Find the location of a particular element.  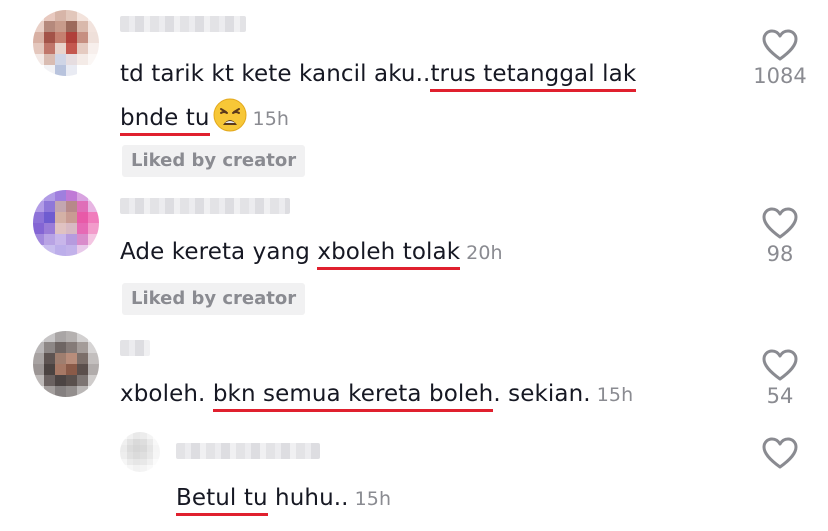

comment-timestamp: 20h is located at coordinates (484, 253).